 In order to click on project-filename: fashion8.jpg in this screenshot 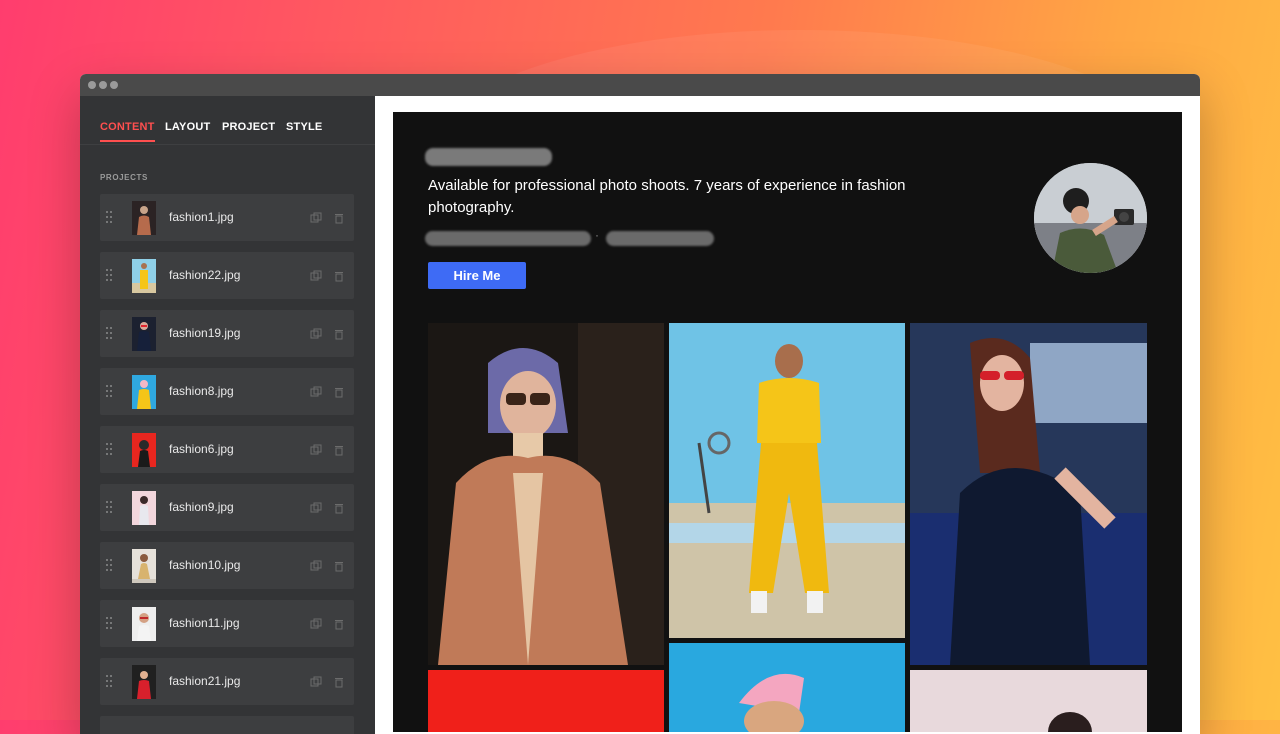, I will do `click(201, 391)`.